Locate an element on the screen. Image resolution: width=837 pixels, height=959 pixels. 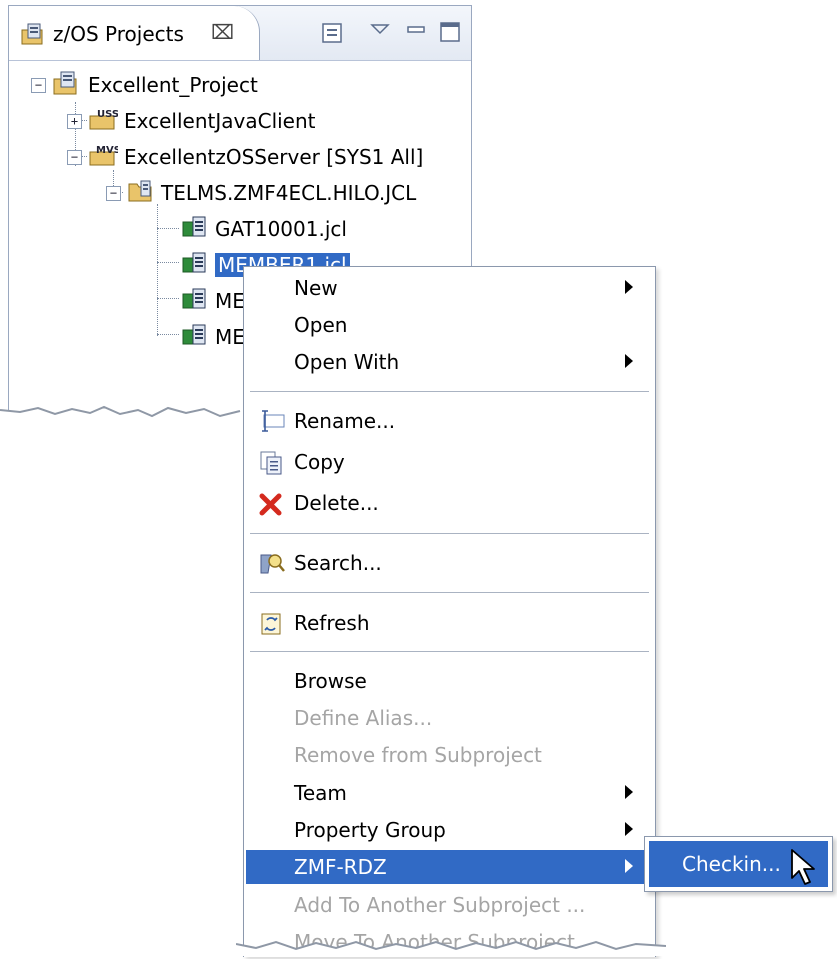
refresh-icon is located at coordinates (272, 626).